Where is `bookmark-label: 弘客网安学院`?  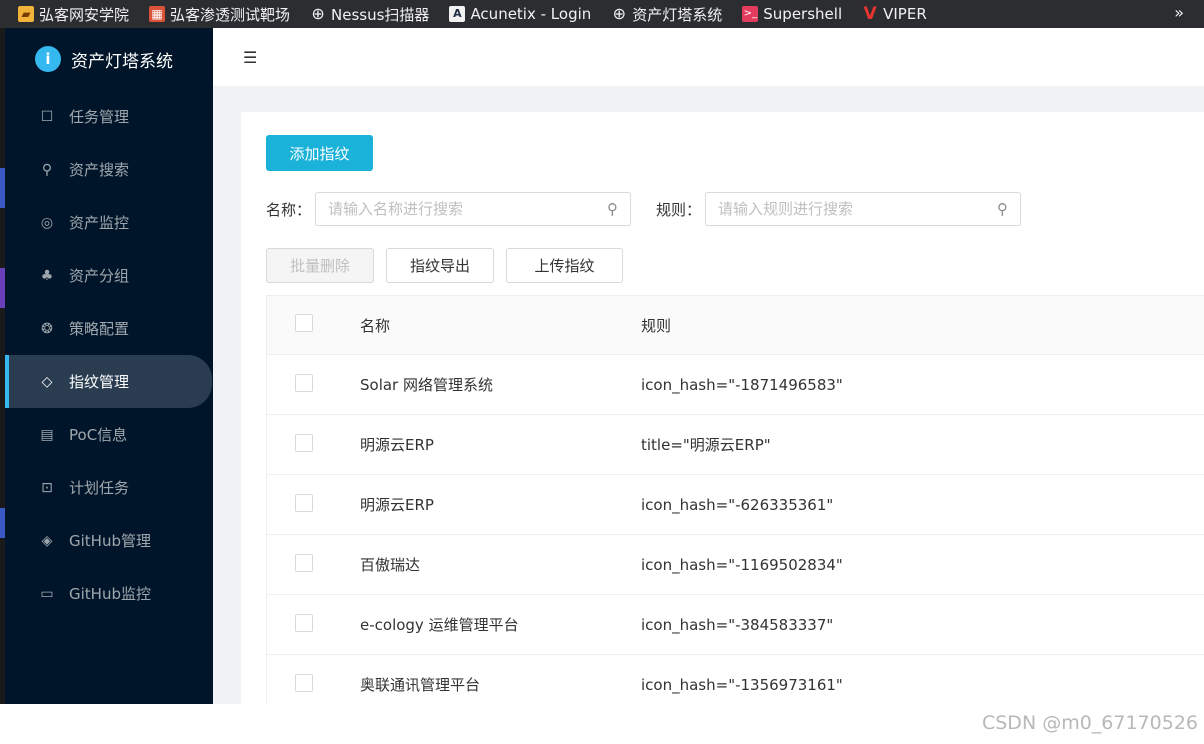
bookmark-label: 弘客网安学院 is located at coordinates (84, 14).